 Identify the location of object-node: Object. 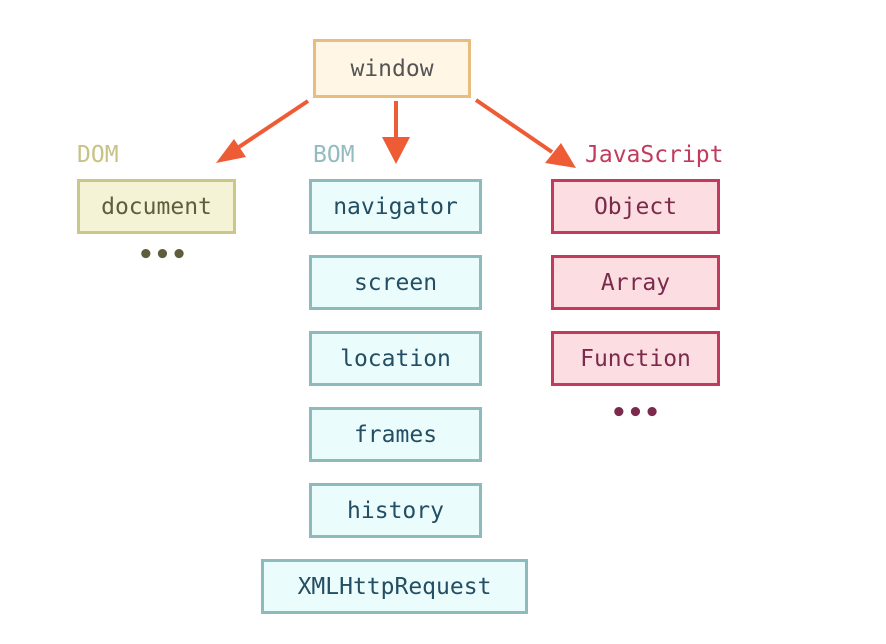
(635, 206).